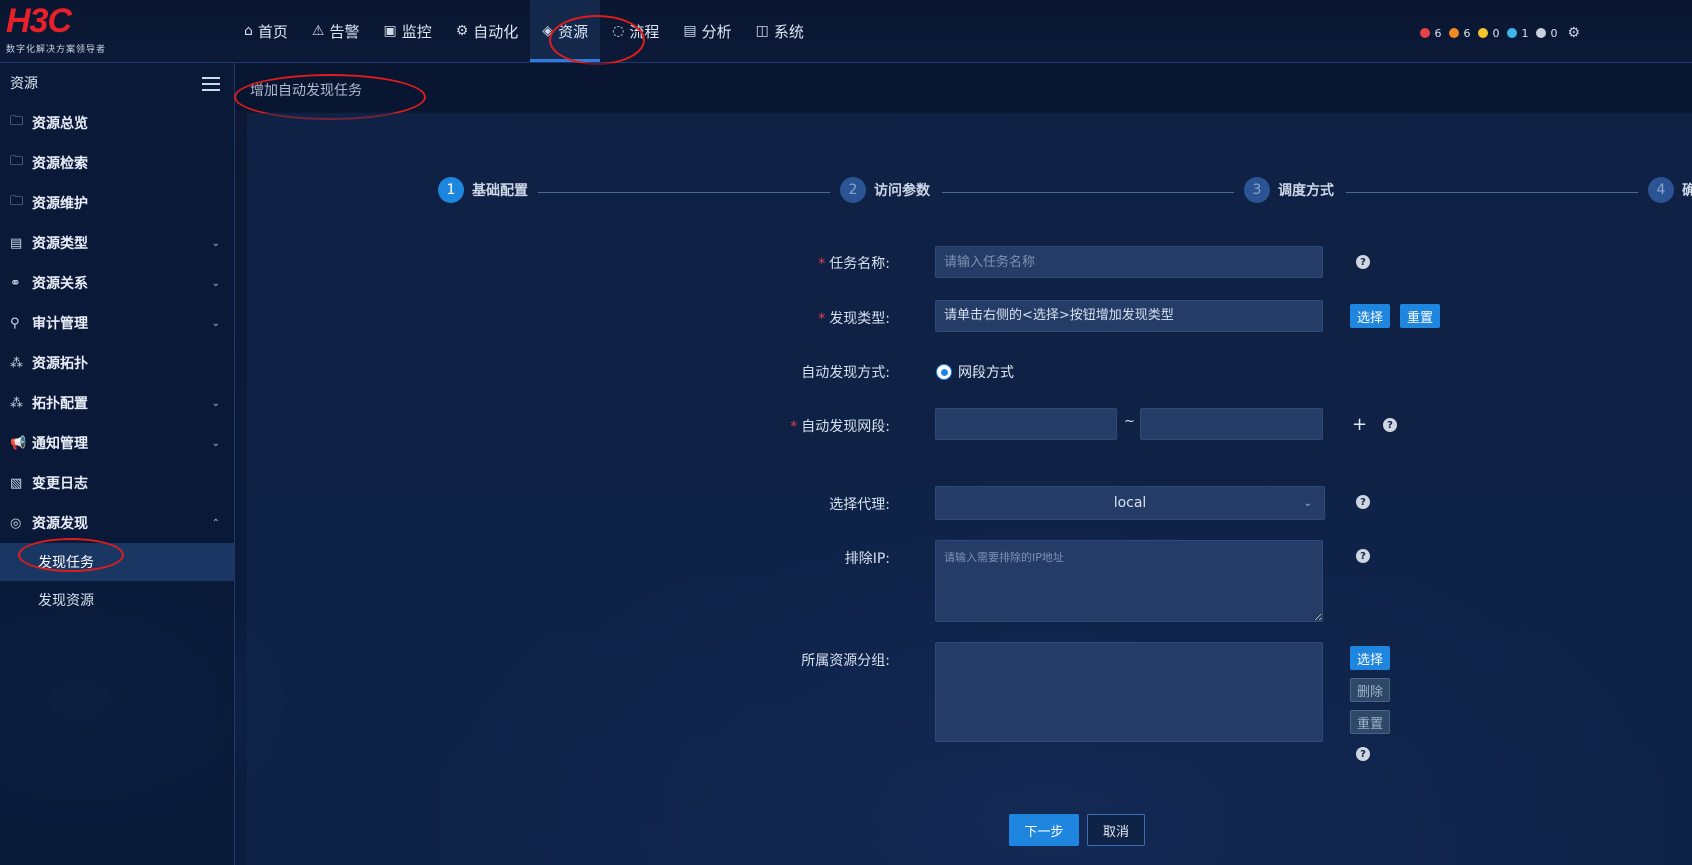  Describe the element at coordinates (845, 661) in the screenshot. I see `resource-group-label: 所属资源分组:` at that location.